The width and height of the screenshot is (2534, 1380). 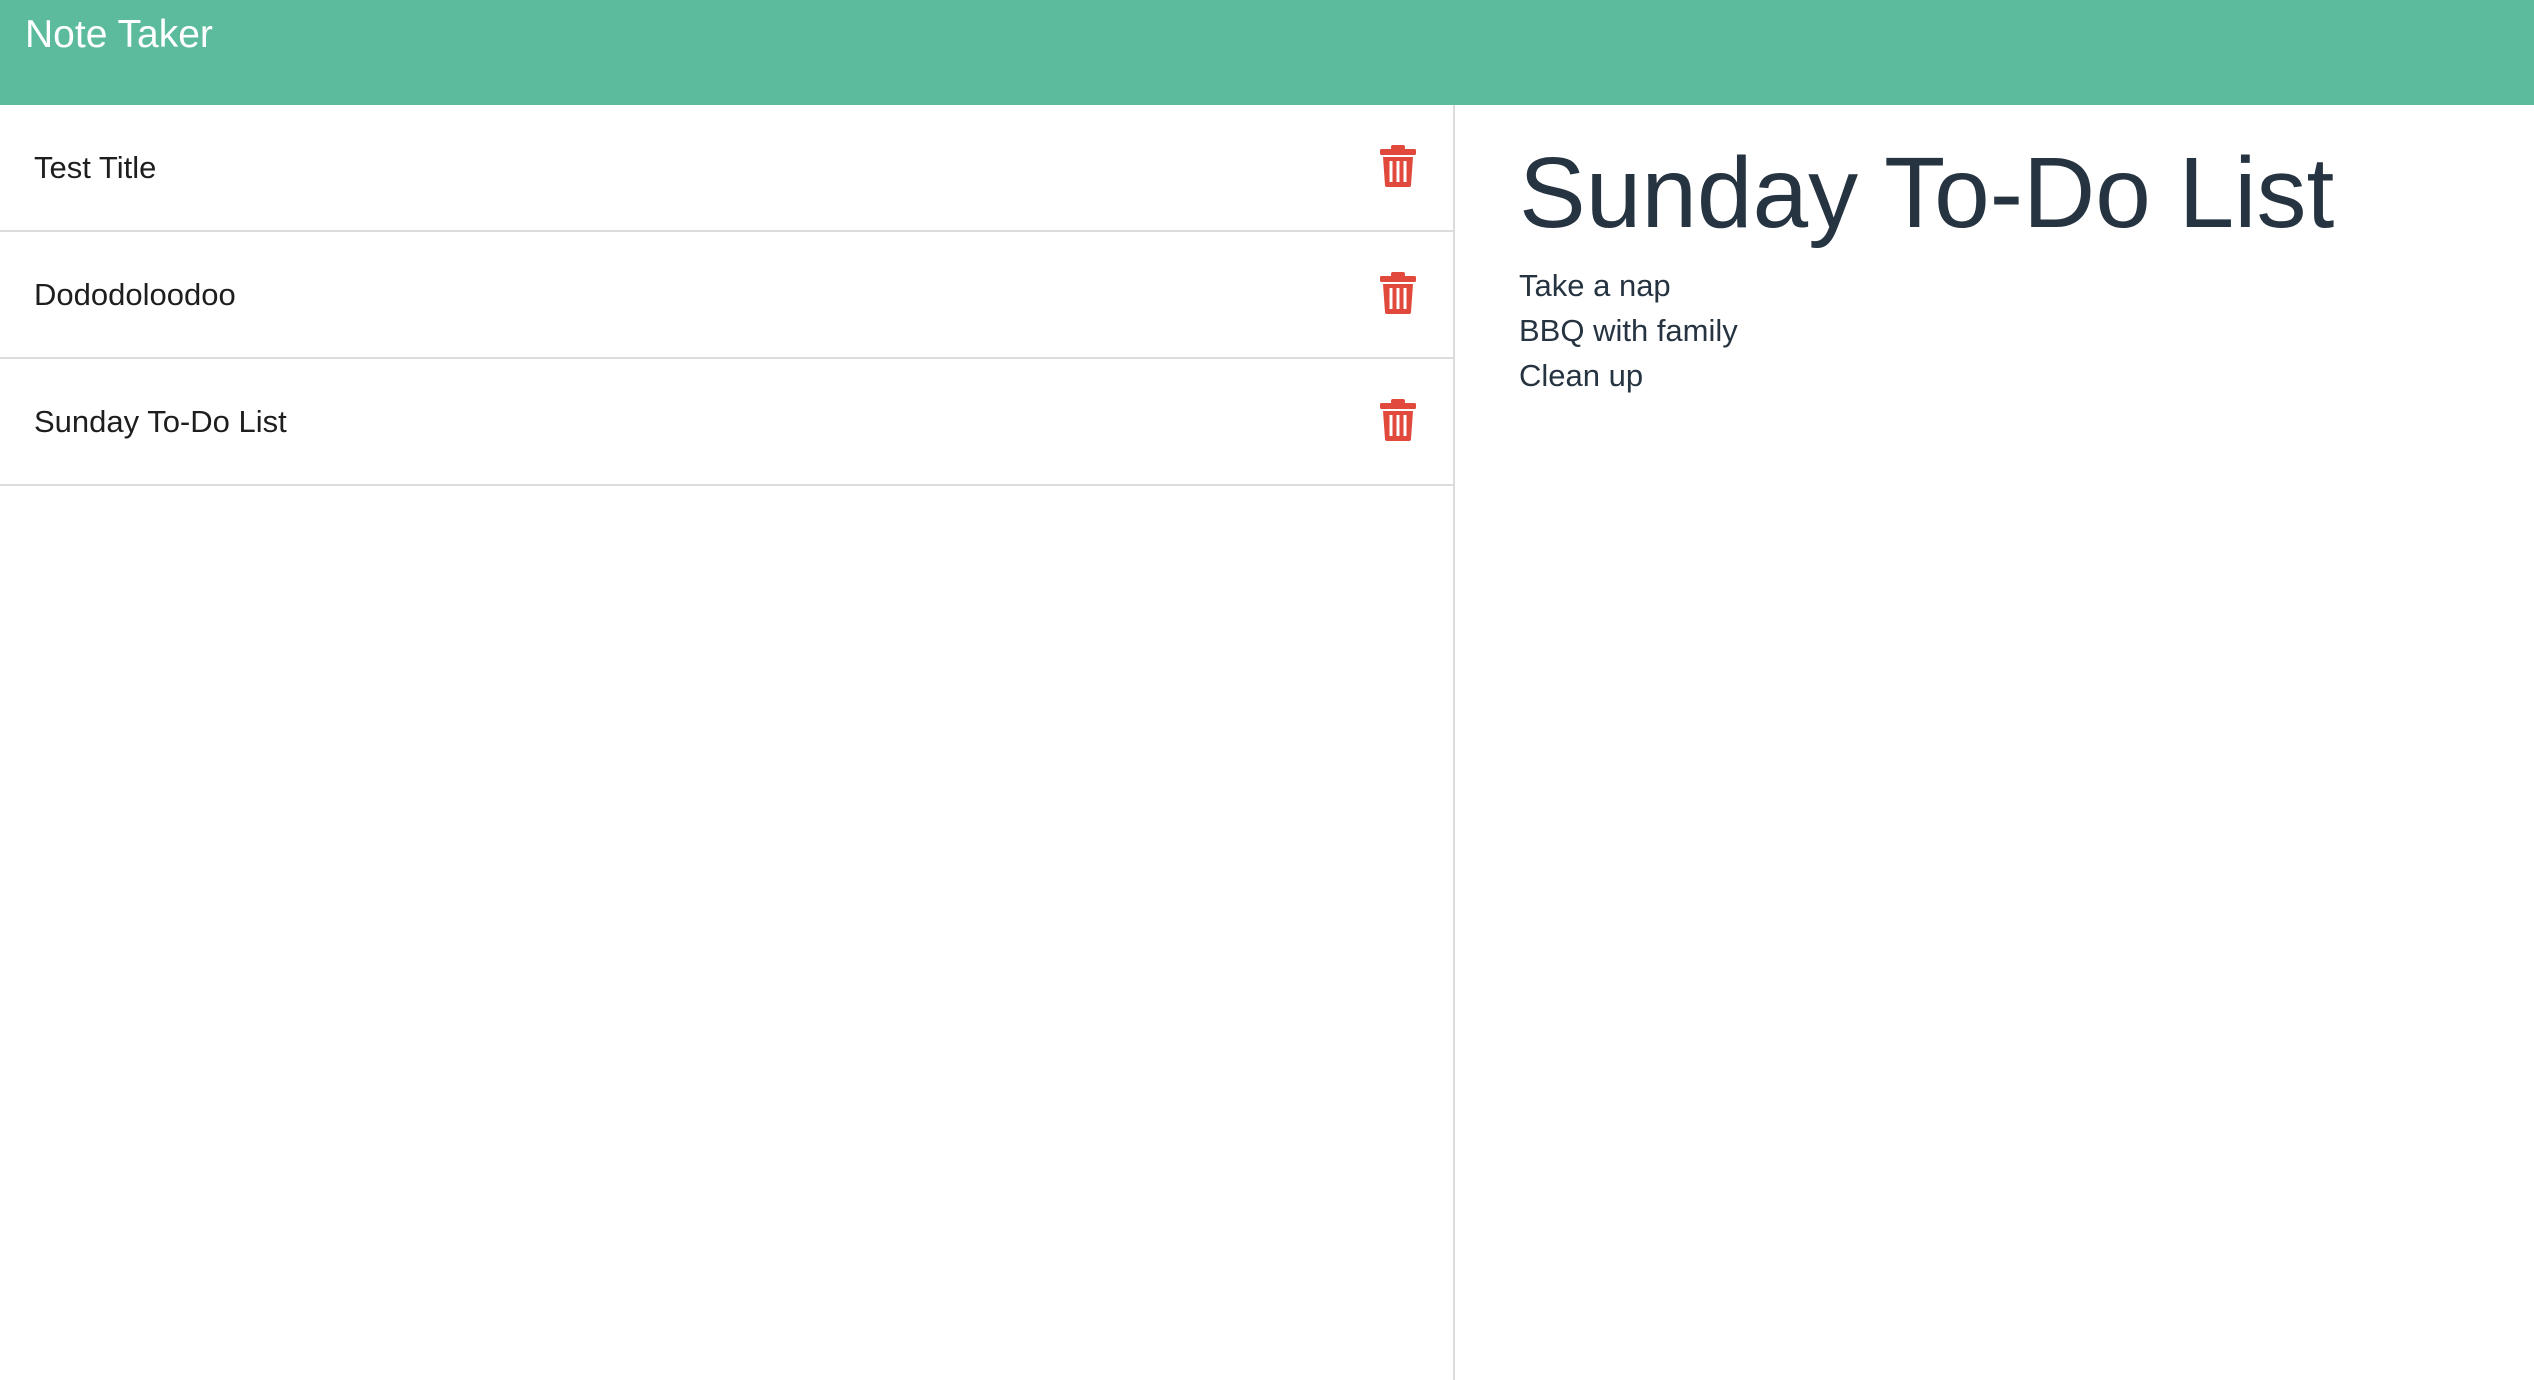 I want to click on note-title: Sunday To-Do List, so click(x=1926, y=193).